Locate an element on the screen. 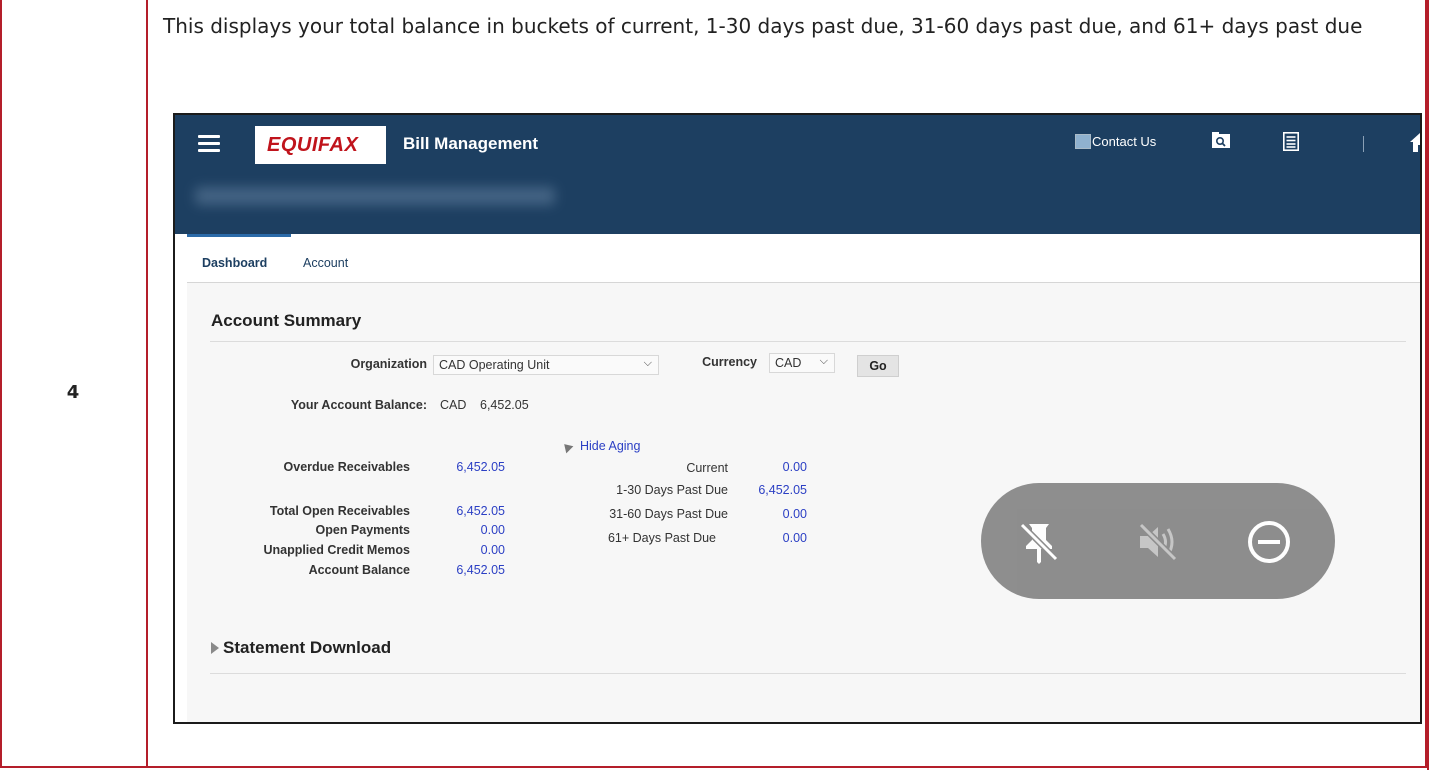 The height and width of the screenshot is (772, 1431). tab-bar: Dashboard Account is located at coordinates (803, 258).